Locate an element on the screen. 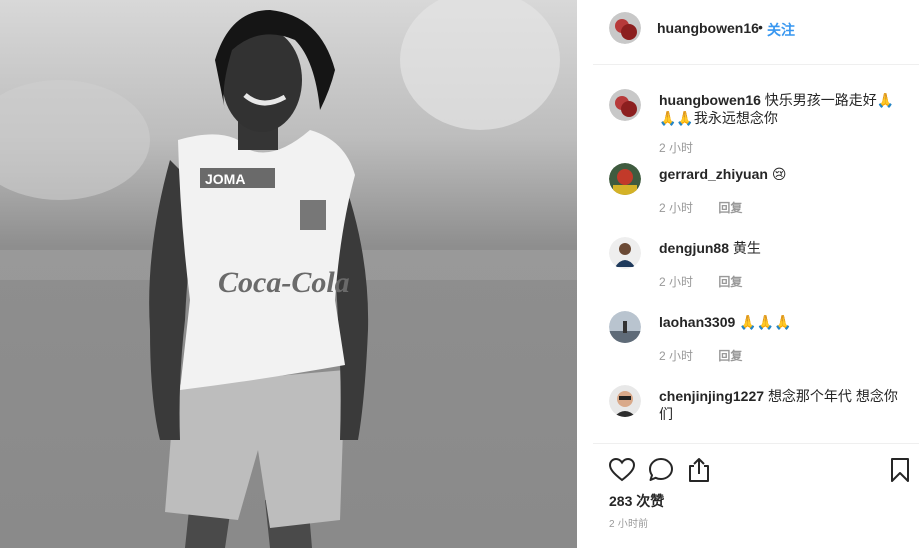  comment-body: 😢 is located at coordinates (779, 174).